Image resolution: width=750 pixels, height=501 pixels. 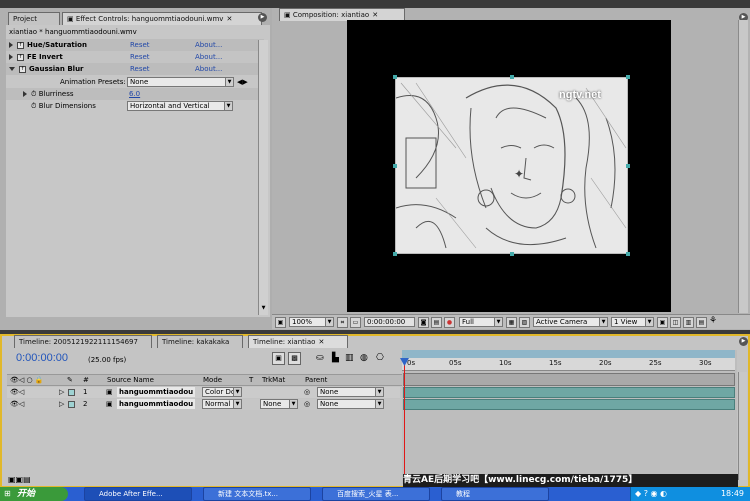 What do you see at coordinates (568, 354) in the screenshot?
I see `time-navigator` at bounding box center [568, 354].